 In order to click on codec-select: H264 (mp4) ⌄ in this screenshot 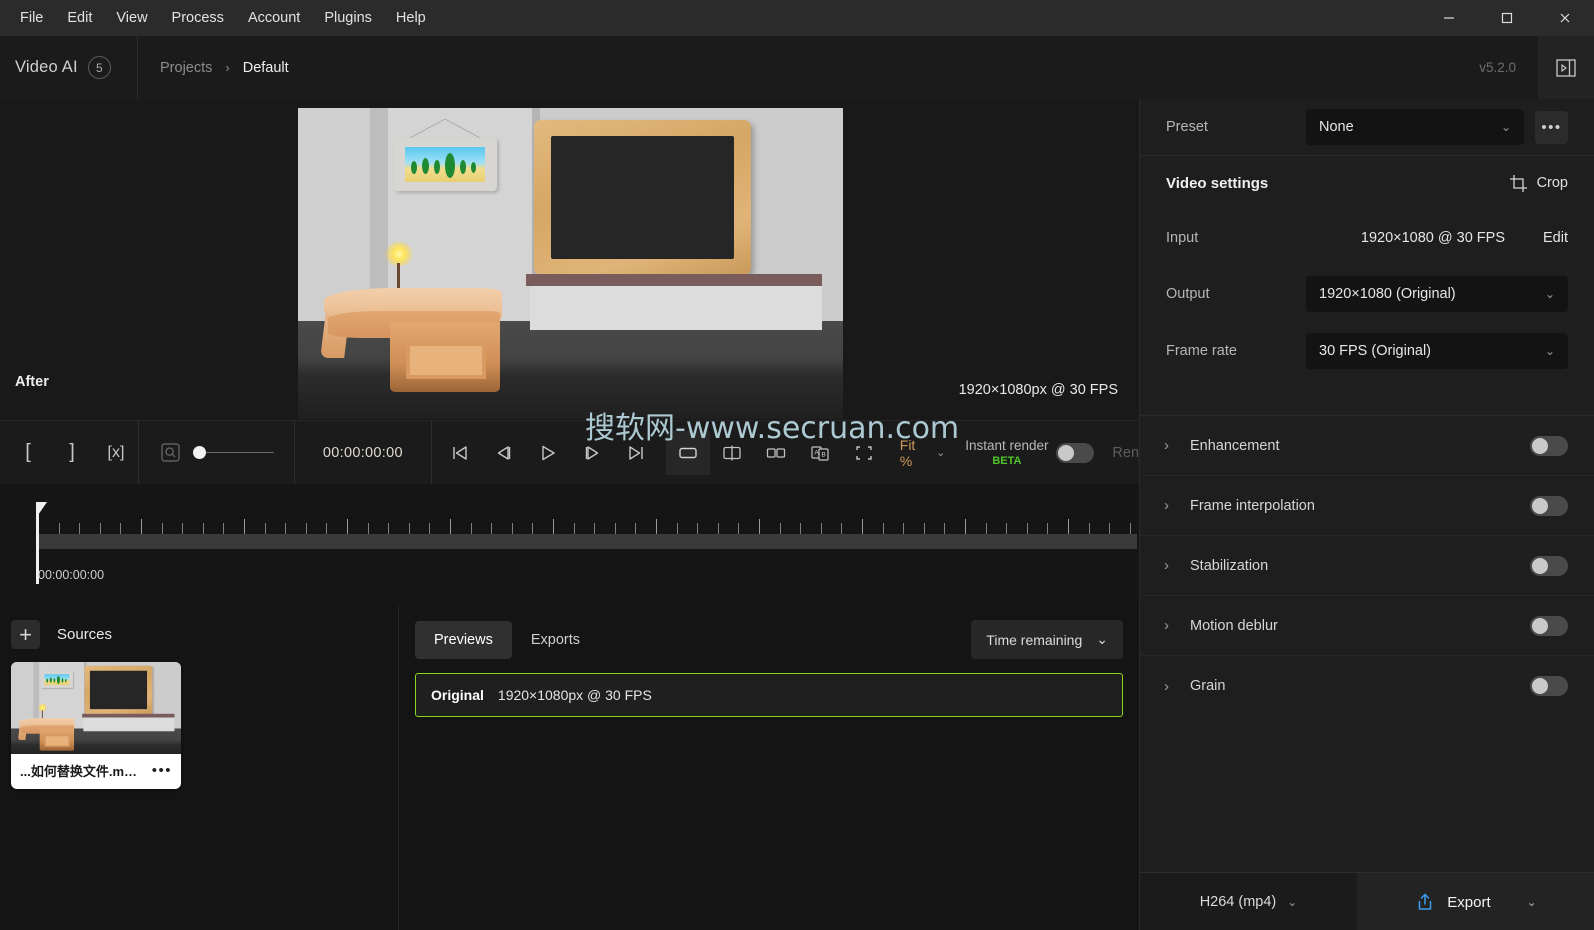, I will do `click(1248, 901)`.